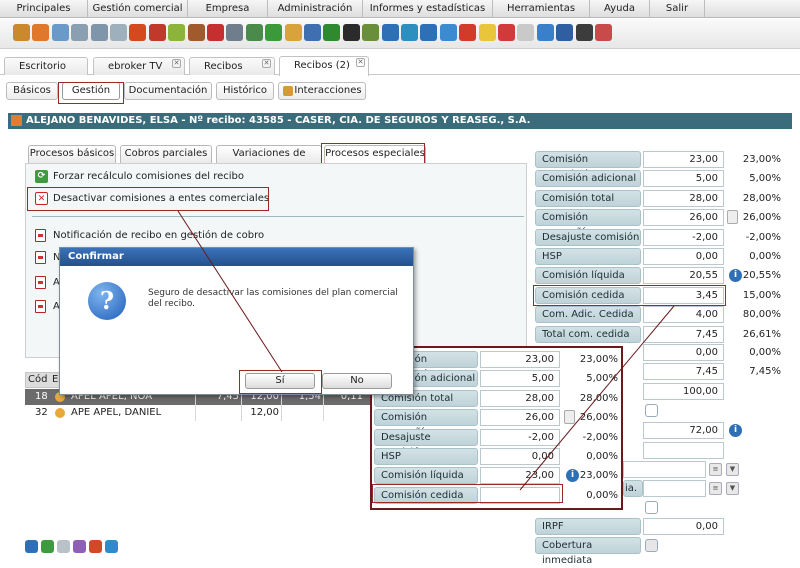  What do you see at coordinates (91, 91) in the screenshot?
I see `subtab-gestion: Gestión` at bounding box center [91, 91].